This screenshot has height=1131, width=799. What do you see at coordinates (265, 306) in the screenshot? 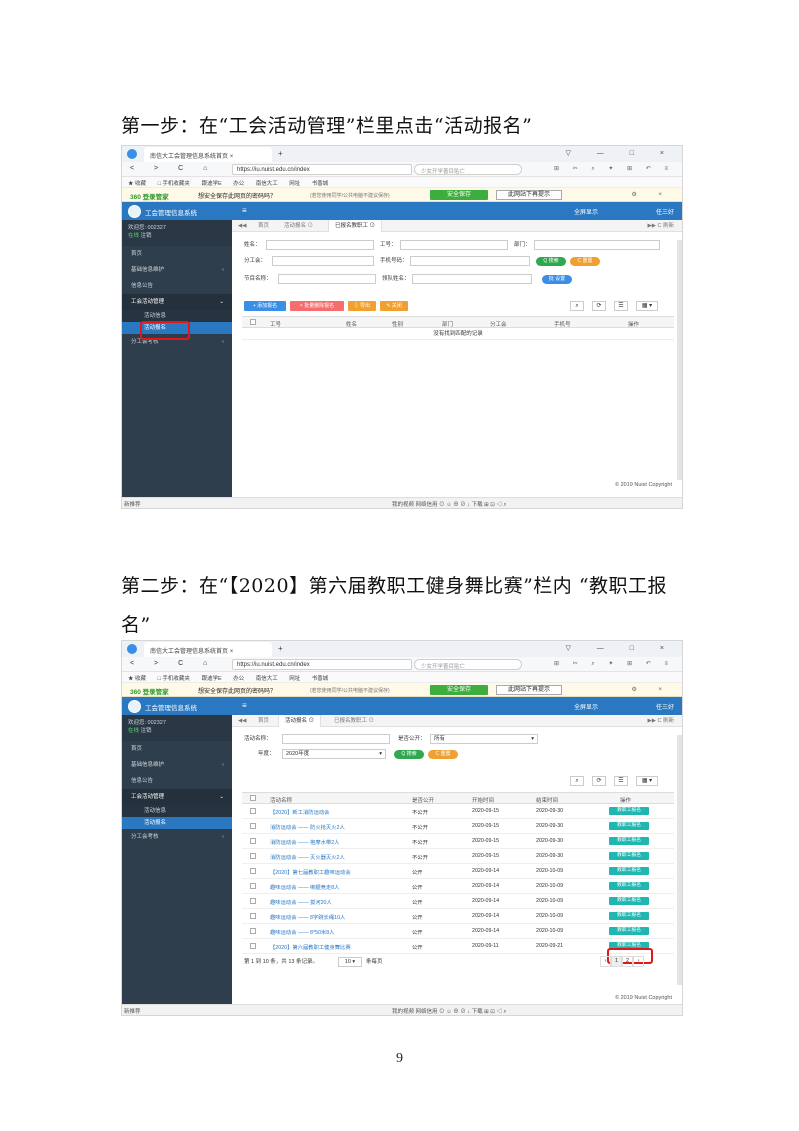
I see `add-signup-button: + 添加报名` at bounding box center [265, 306].